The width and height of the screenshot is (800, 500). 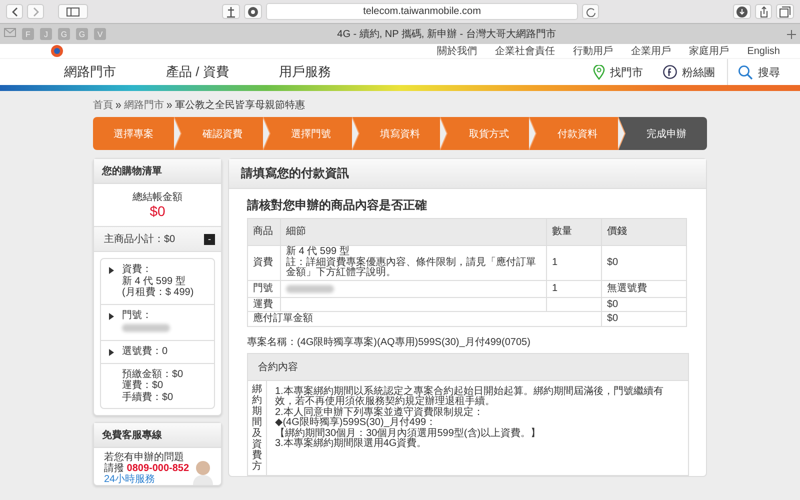 What do you see at coordinates (599, 72) in the screenshot?
I see `map-pin-icon` at bounding box center [599, 72].